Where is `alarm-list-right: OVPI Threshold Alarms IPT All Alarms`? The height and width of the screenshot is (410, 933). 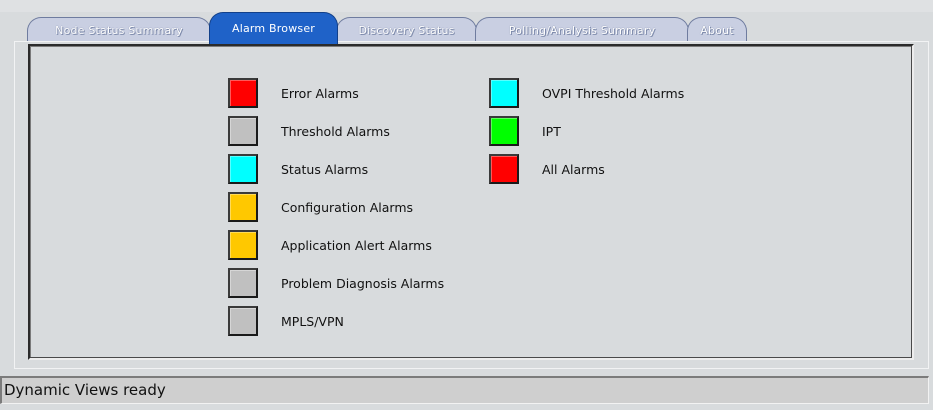 alarm-list-right: OVPI Threshold Alarms IPT All Alarms is located at coordinates (586, 131).